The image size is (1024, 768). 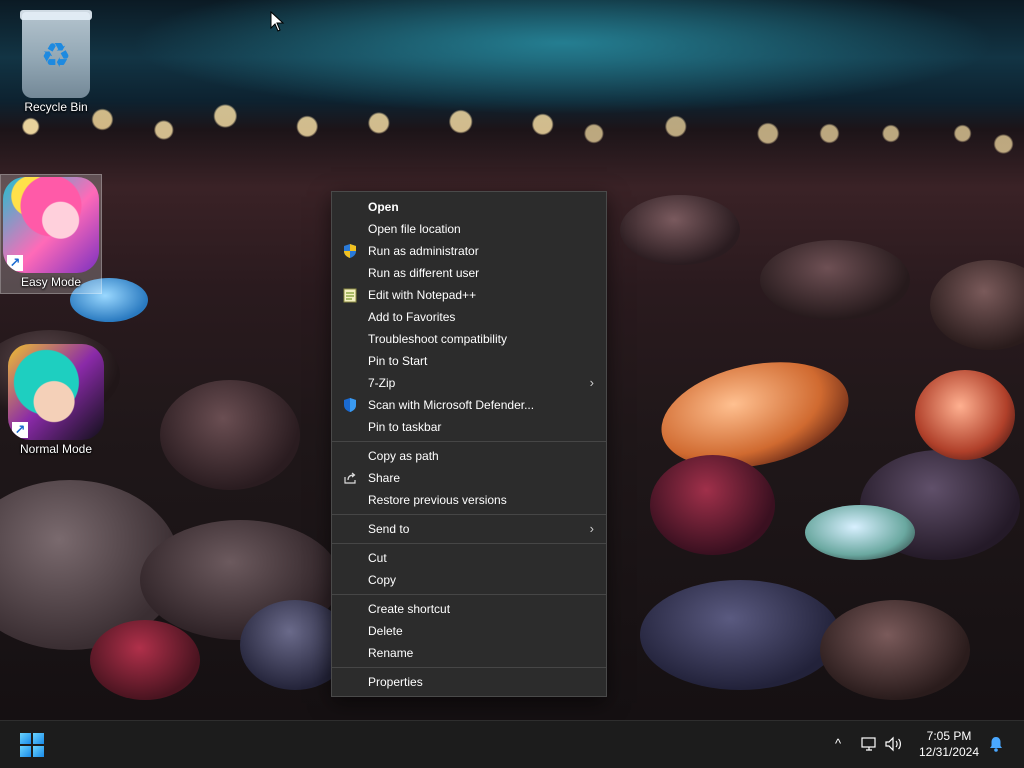 What do you see at coordinates (469, 207) in the screenshot?
I see `menu-item-open: Open` at bounding box center [469, 207].